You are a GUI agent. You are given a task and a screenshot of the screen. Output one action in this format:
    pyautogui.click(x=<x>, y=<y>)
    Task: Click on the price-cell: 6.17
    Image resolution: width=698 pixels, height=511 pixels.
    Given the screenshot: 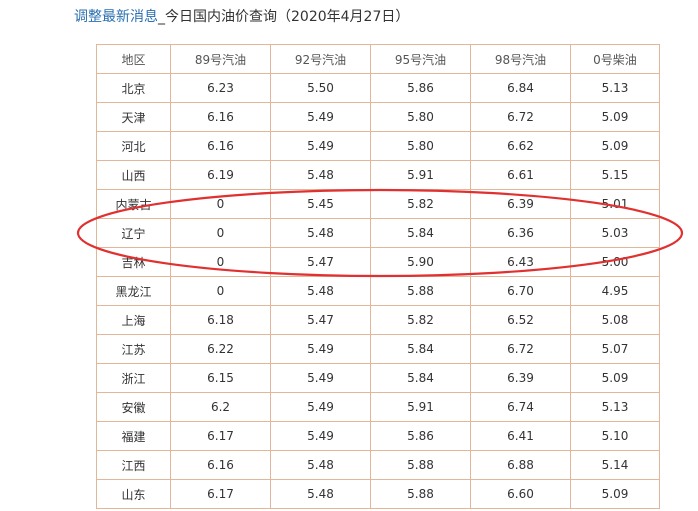 What is the action you would take?
    pyautogui.click(x=220, y=436)
    